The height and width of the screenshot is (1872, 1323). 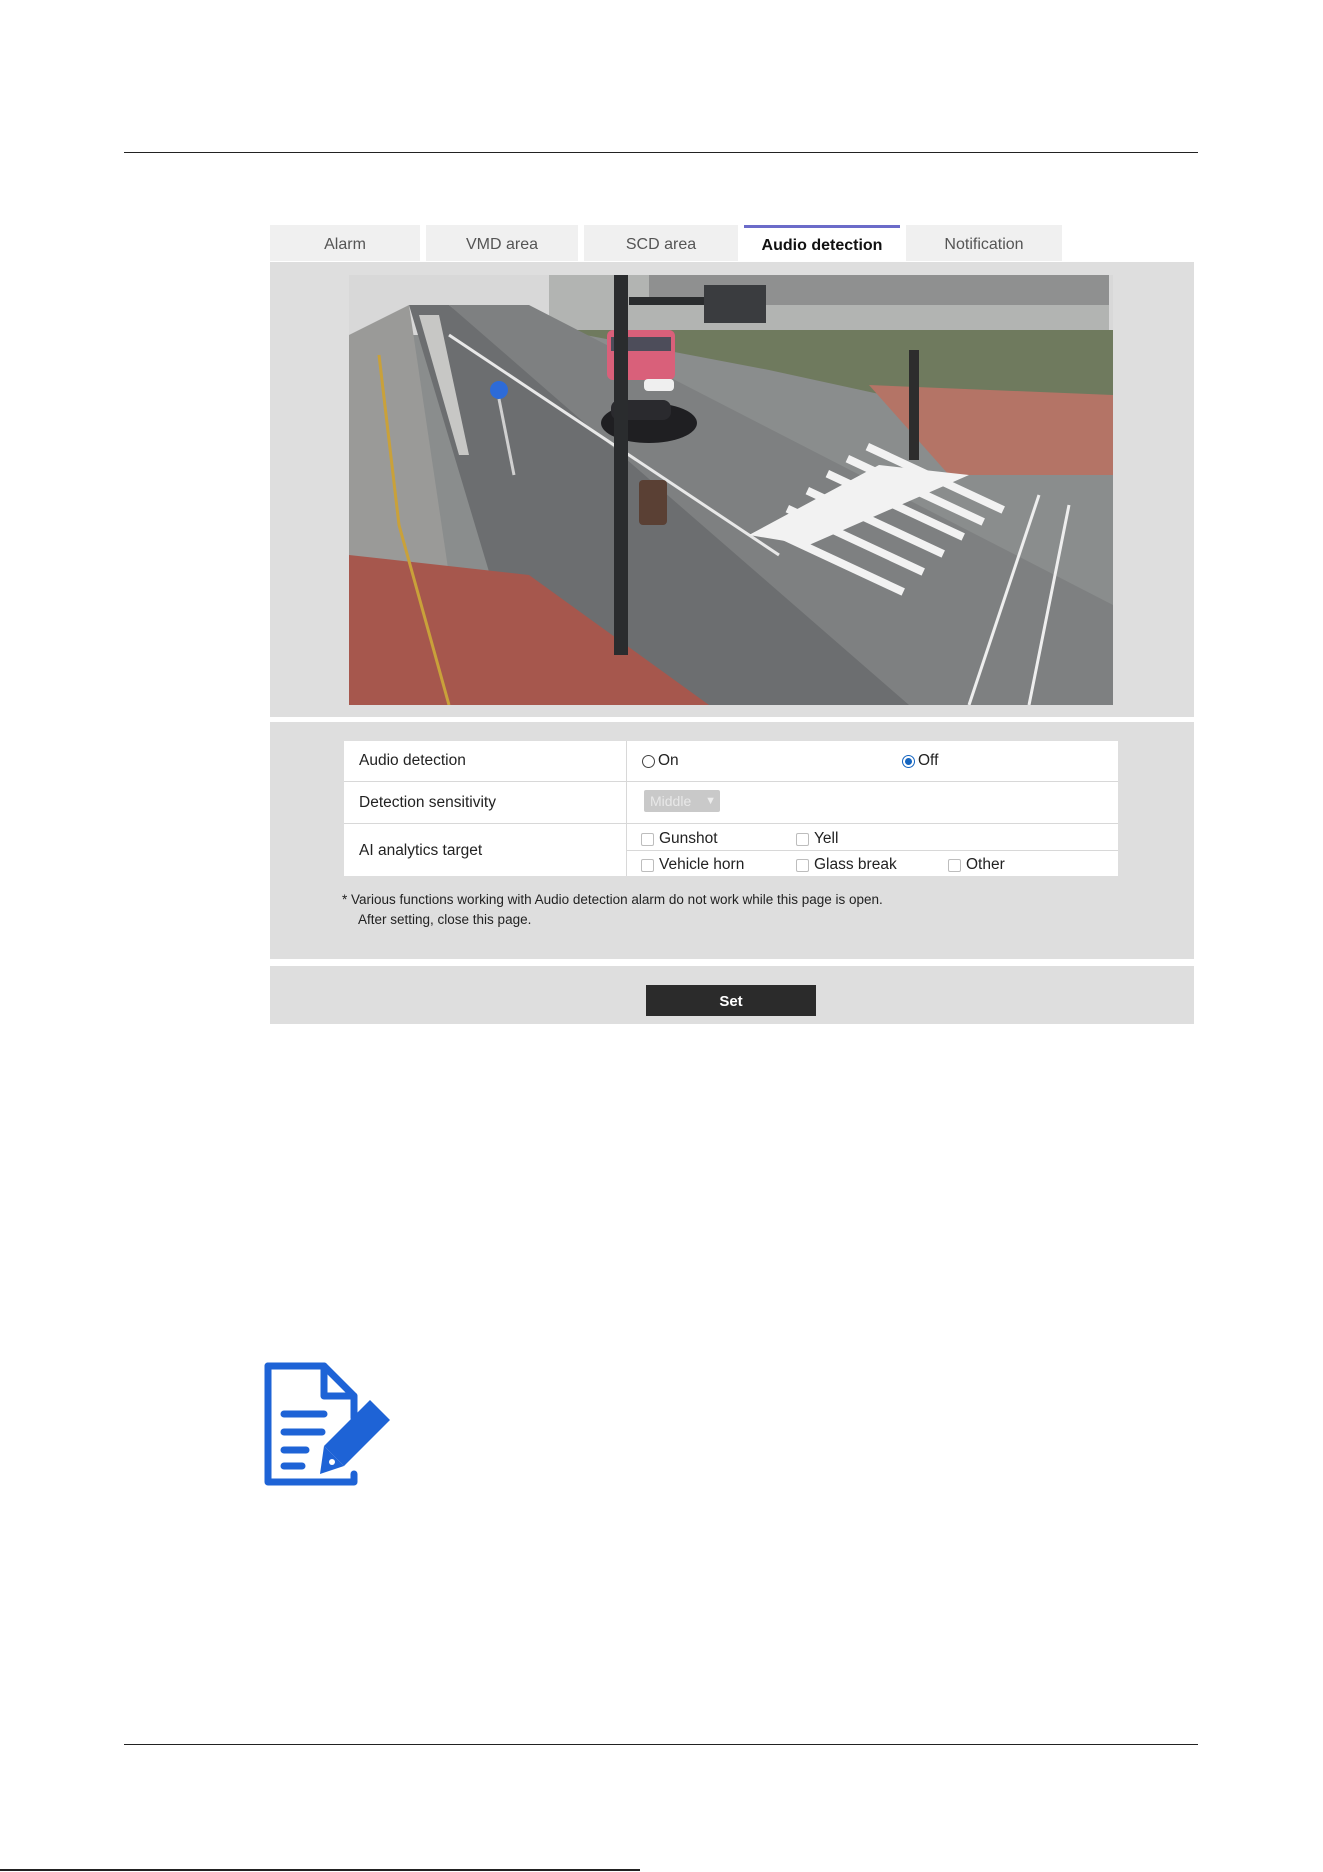 What do you see at coordinates (661, 1744) in the screenshot?
I see `footer-rule` at bounding box center [661, 1744].